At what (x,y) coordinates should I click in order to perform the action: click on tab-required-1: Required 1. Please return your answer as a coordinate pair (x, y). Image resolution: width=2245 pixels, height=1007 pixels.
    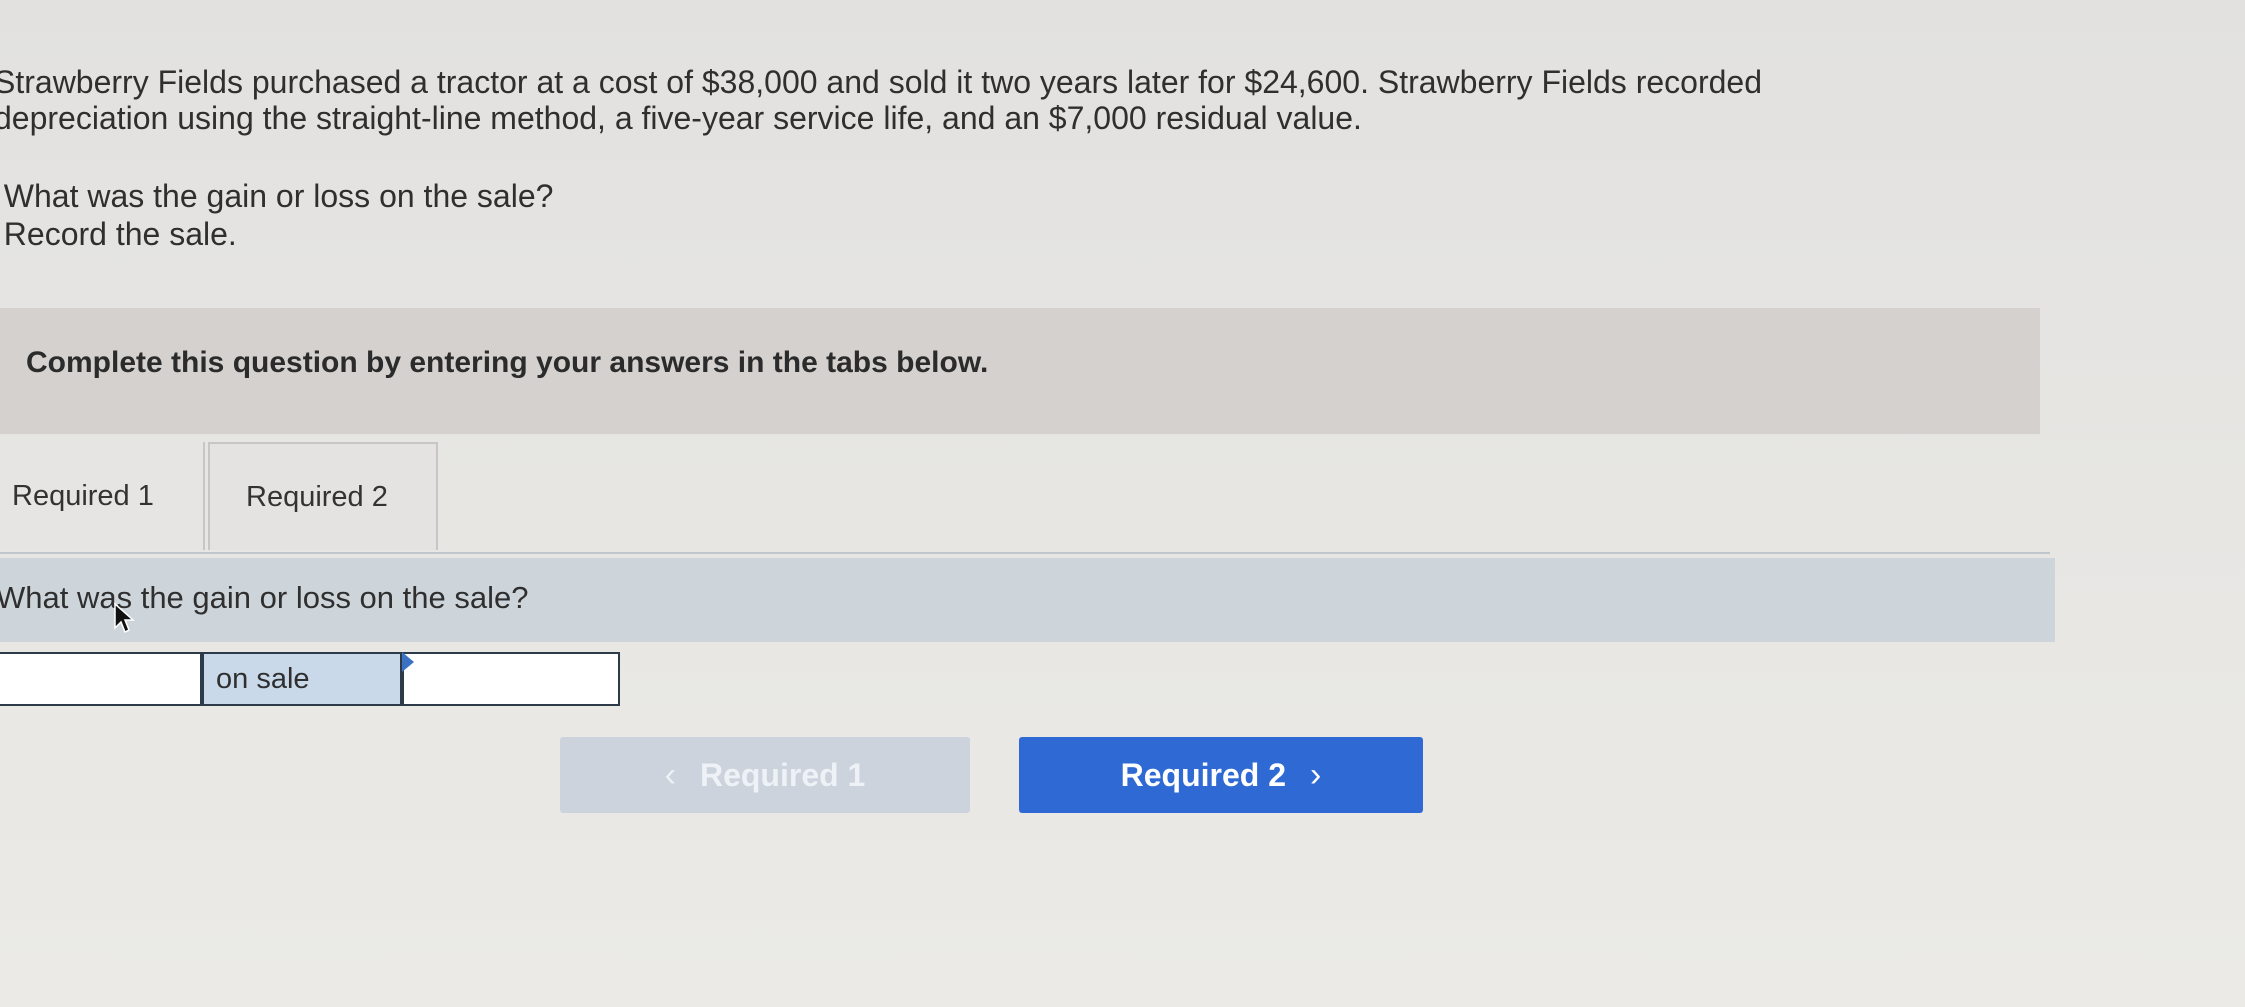
    Looking at the image, I should click on (102, 496).